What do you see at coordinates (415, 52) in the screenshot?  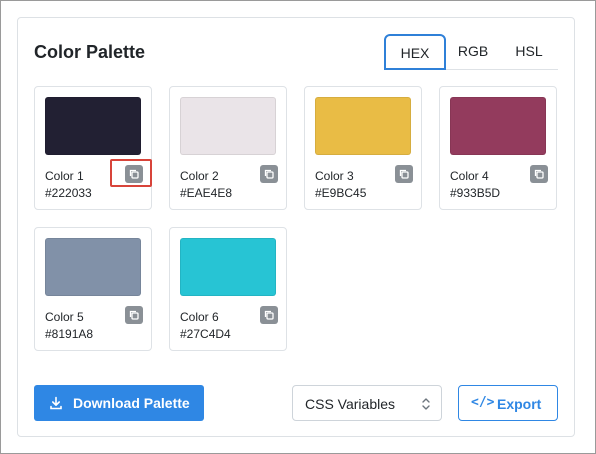 I see `tab-hex: HEX` at bounding box center [415, 52].